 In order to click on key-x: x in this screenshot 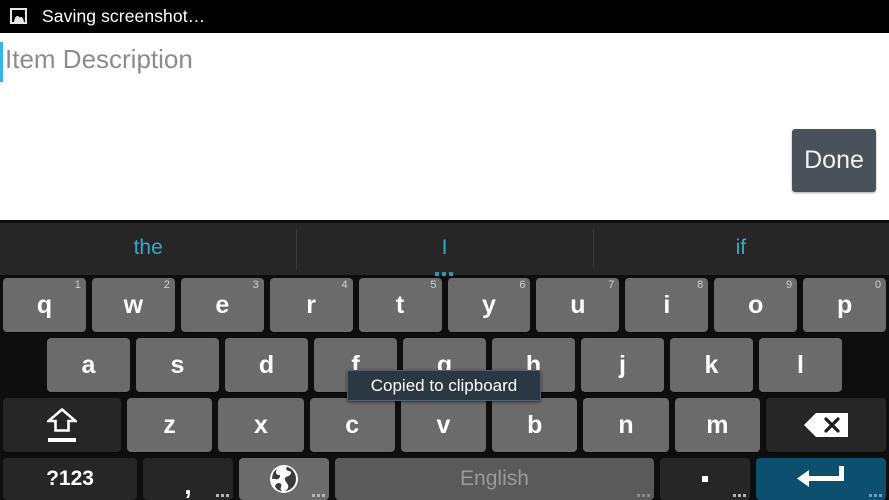, I will do `click(261, 425)`.